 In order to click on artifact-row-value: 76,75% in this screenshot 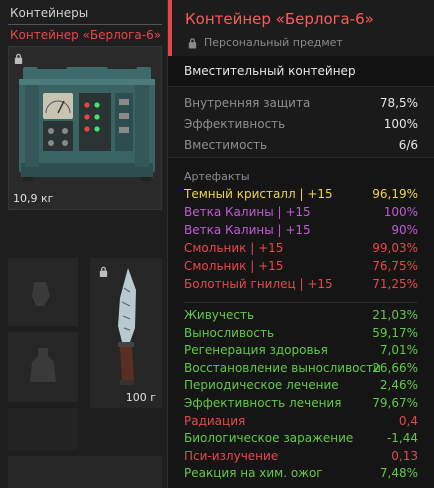, I will do `click(395, 266)`.